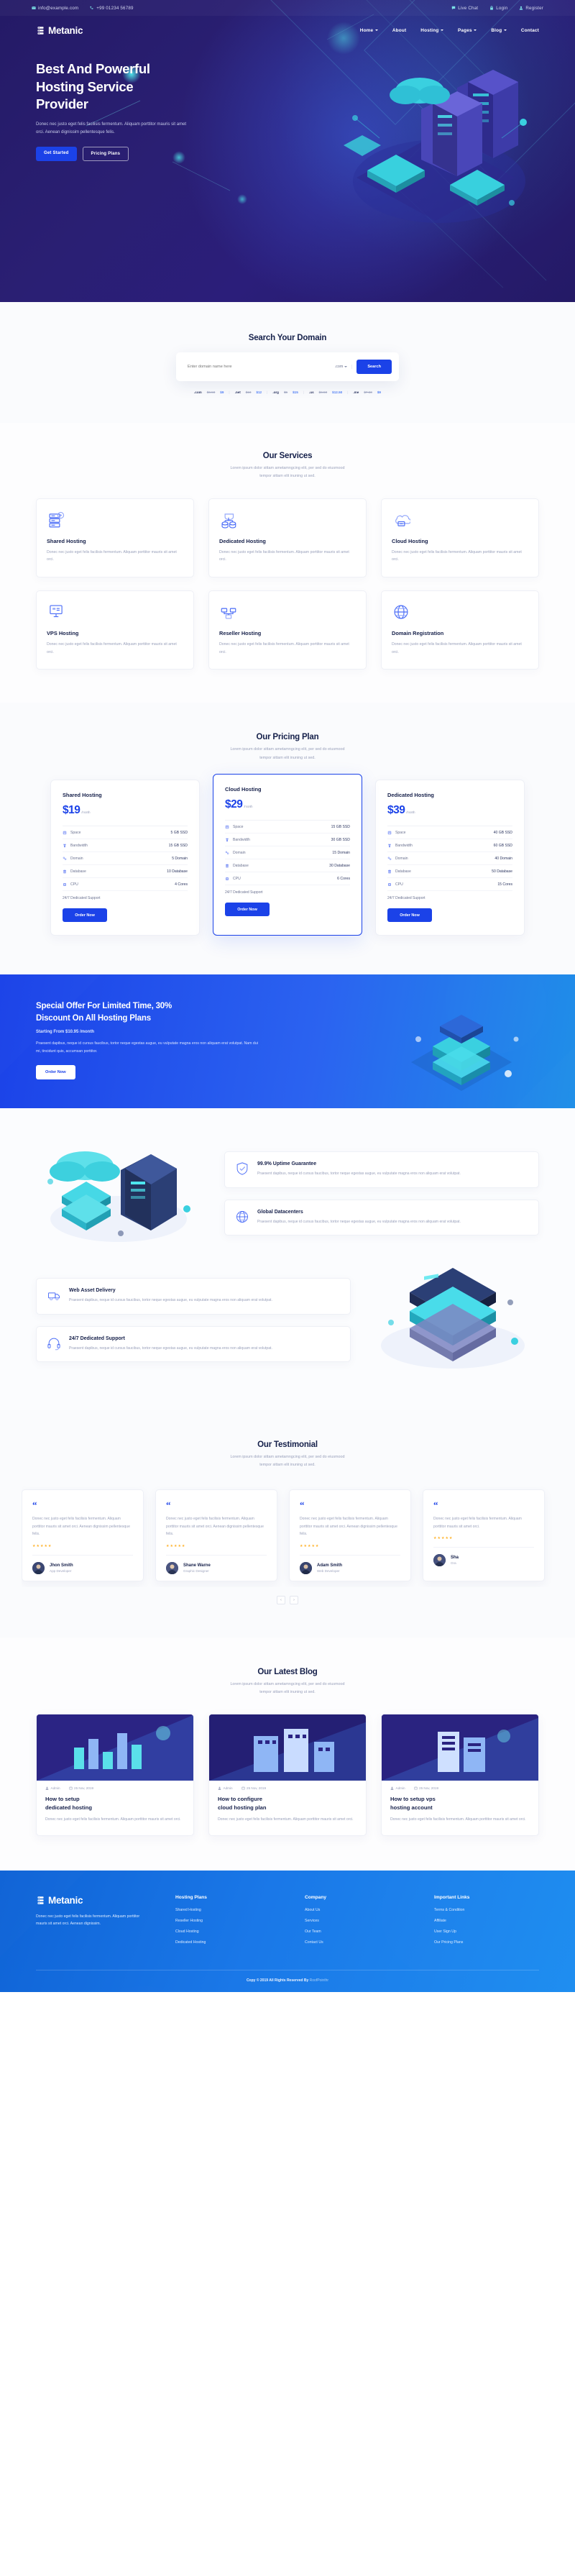 This screenshot has width=575, height=2576. What do you see at coordinates (111, 8) in the screenshot?
I see `topbar-phone: +99 01234 56789` at bounding box center [111, 8].